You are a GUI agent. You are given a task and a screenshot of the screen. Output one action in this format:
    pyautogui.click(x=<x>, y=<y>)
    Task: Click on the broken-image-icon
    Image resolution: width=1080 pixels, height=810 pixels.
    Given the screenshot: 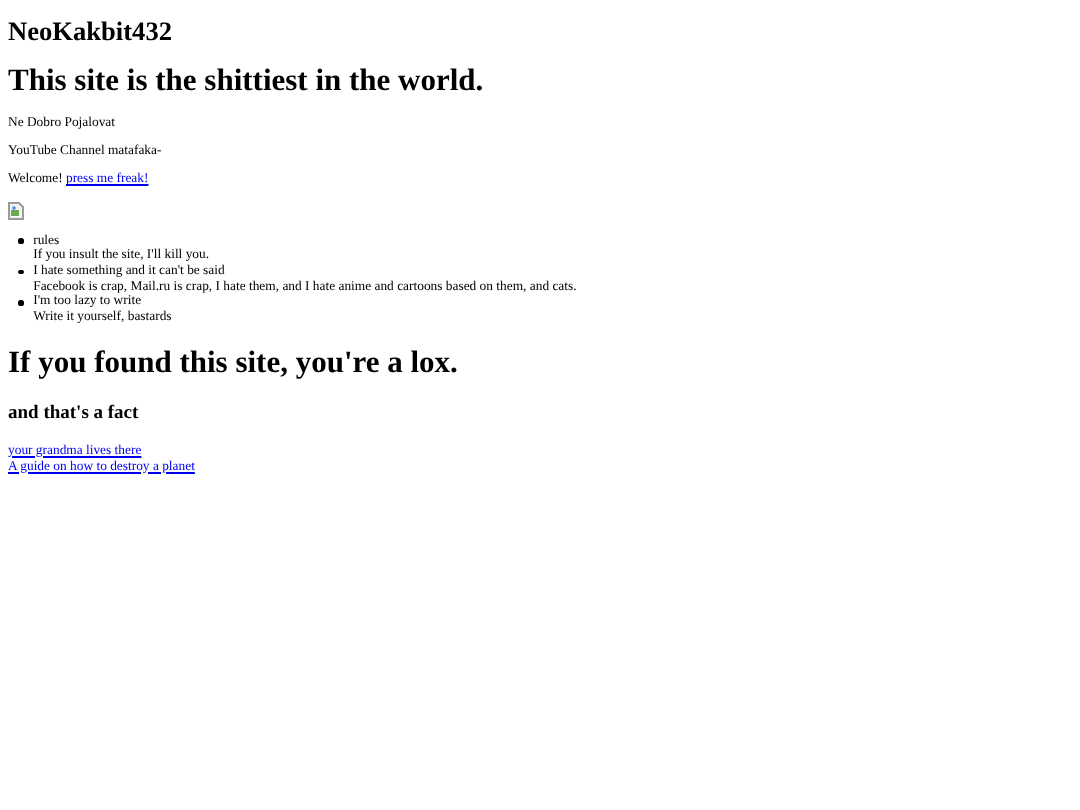 What is the action you would take?
    pyautogui.click(x=16, y=210)
    